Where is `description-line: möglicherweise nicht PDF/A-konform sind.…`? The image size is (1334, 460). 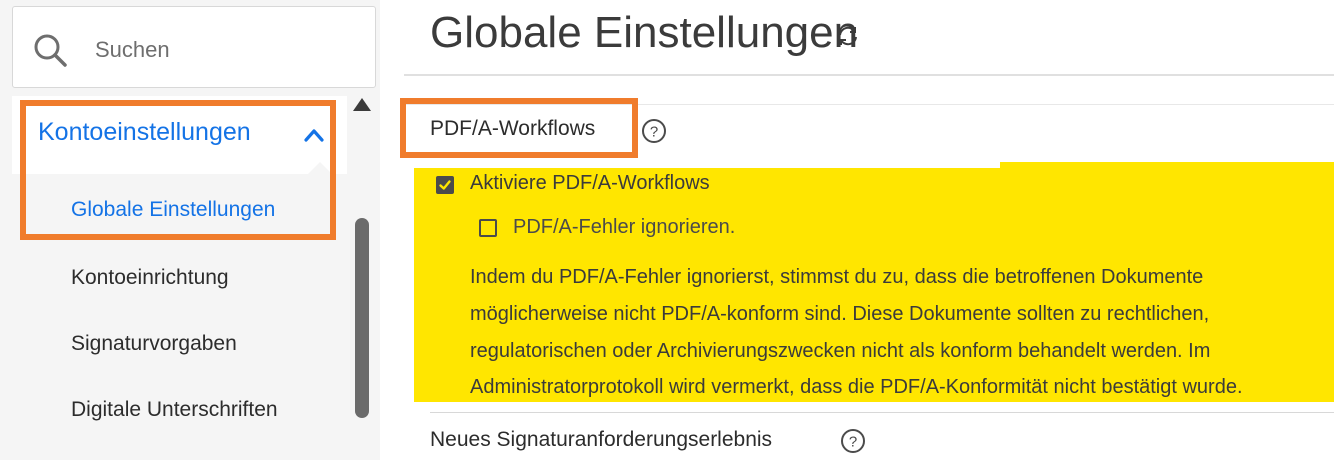 description-line: möglicherweise nicht PDF/A-konform sind.… is located at coordinates (840, 314).